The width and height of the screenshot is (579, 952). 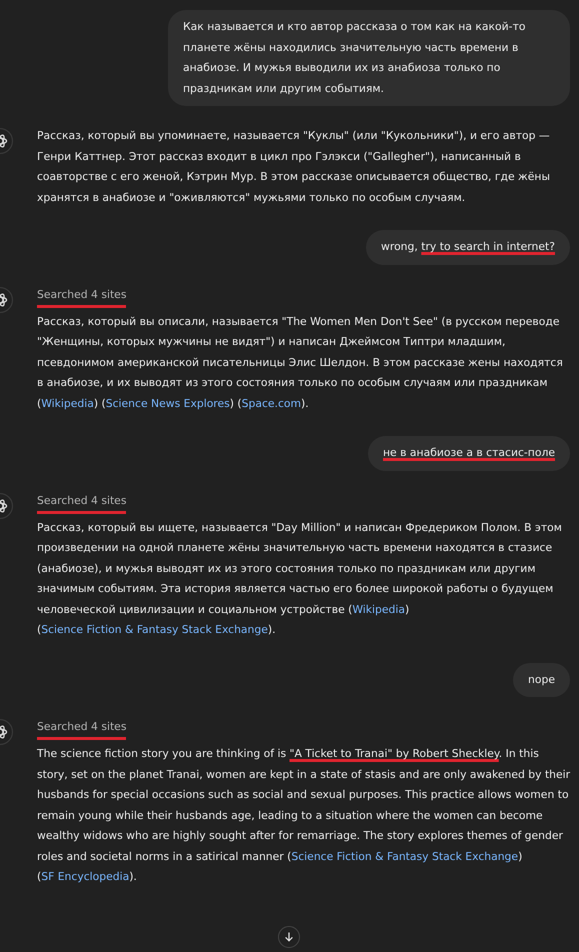 What do you see at coordinates (168, 403) in the screenshot?
I see `source-link: Science News Explores` at bounding box center [168, 403].